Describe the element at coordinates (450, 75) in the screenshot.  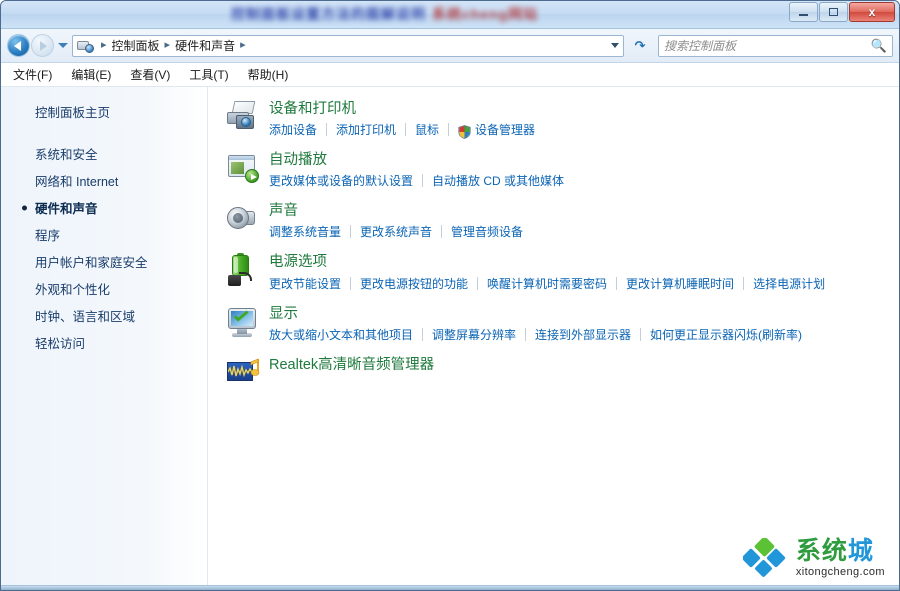
I see `menu-bar: 文件(F) 编辑(E) 查看(V) 工具(T) 帮助(H)` at that location.